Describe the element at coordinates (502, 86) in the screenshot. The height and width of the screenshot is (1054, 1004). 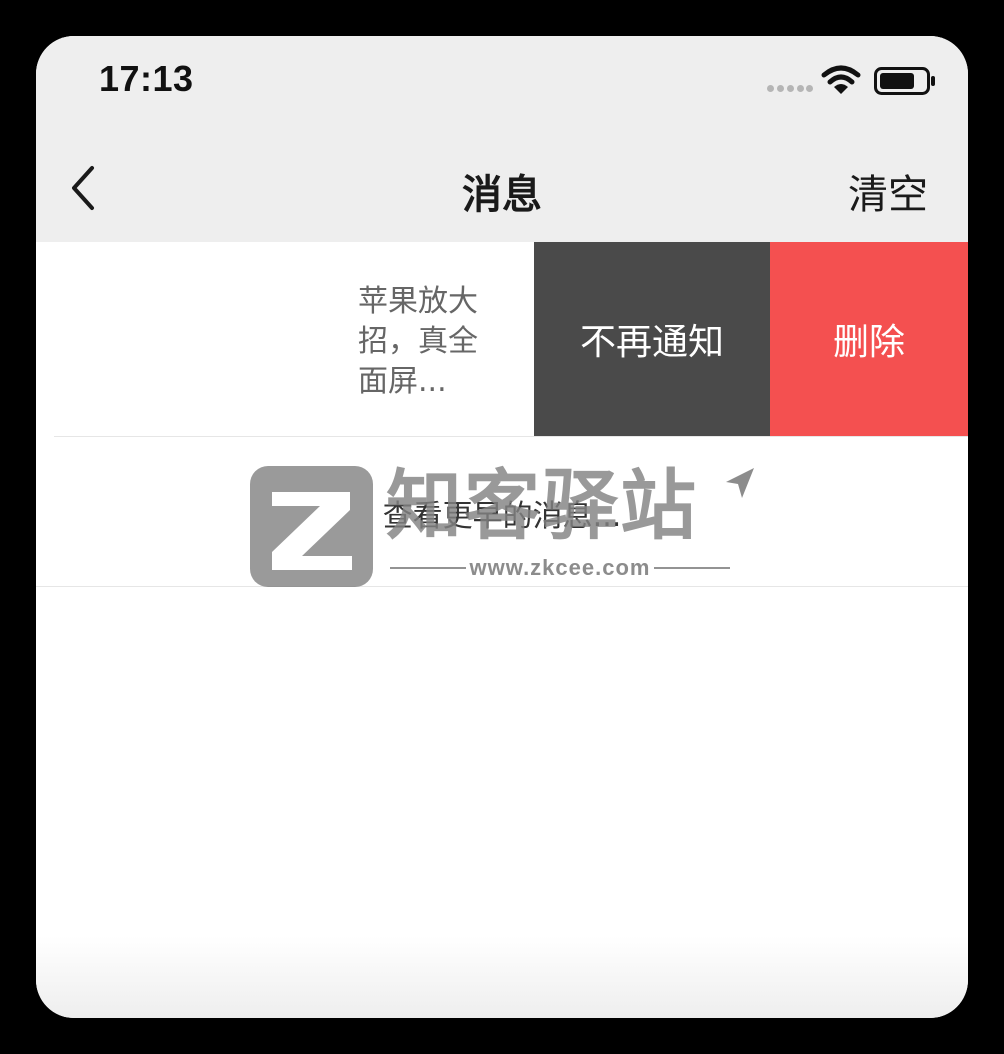
I see `status-bar: 17:13` at that location.